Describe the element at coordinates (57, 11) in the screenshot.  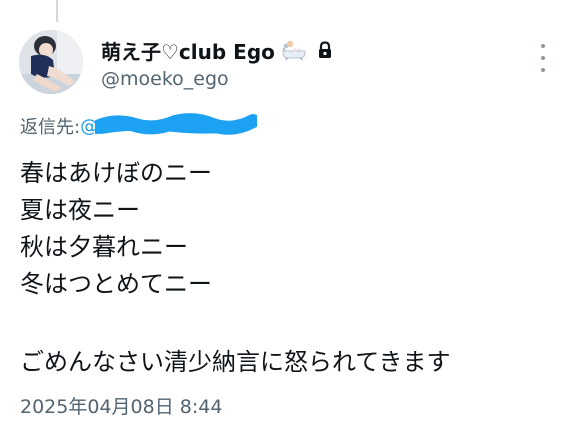
I see `reply-thread-line` at that location.